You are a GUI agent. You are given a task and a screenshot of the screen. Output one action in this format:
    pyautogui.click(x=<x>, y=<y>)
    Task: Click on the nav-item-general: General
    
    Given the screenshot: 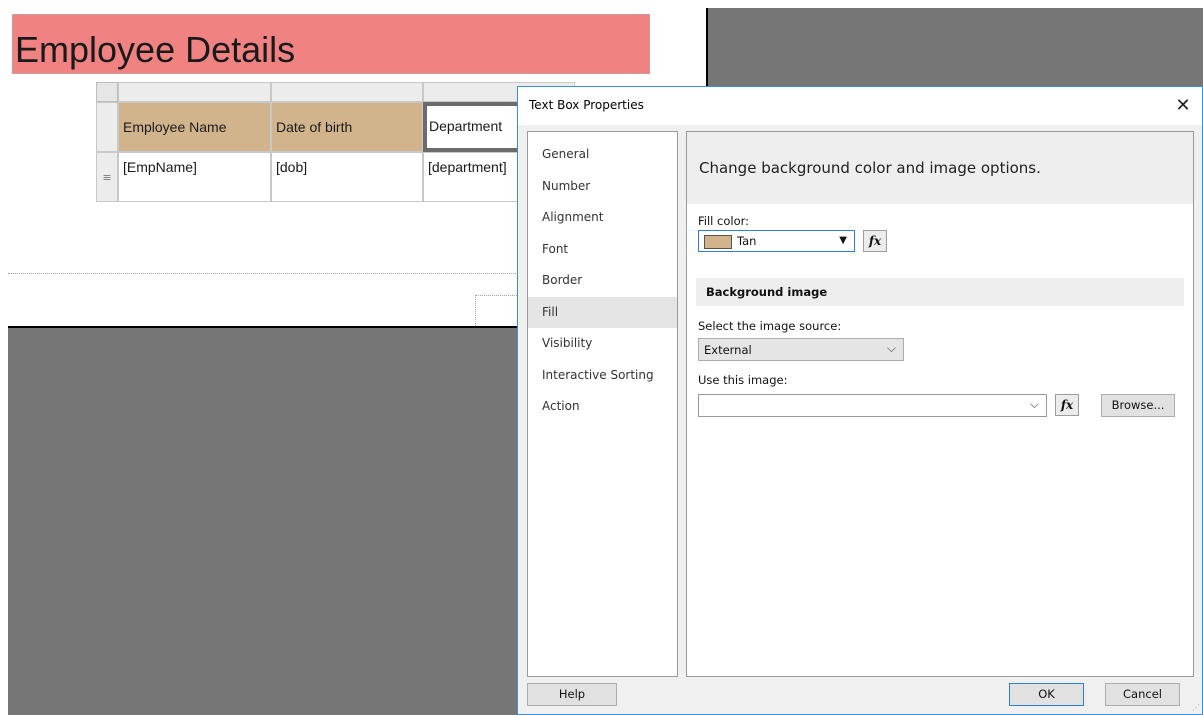 What is the action you would take?
    pyautogui.click(x=602, y=155)
    